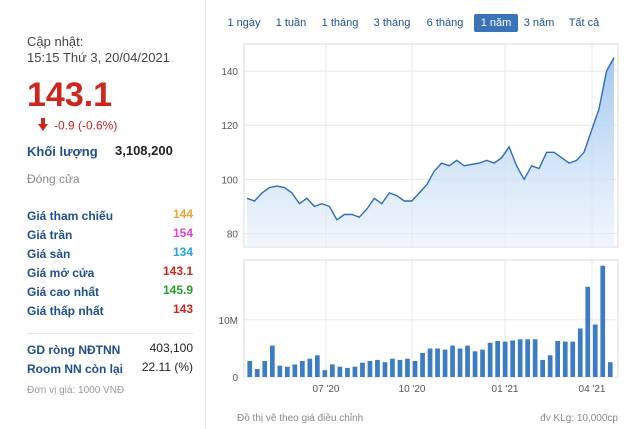 Image resolution: width=630 pixels, height=429 pixels. I want to click on x-tick-label: 01 '21, so click(505, 389).